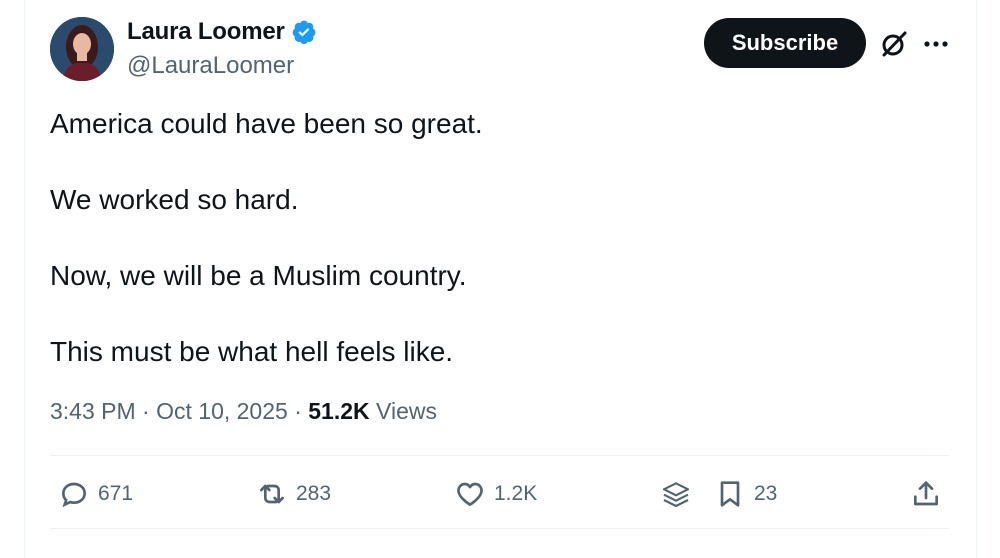  I want to click on repost-icon, so click(272, 494).